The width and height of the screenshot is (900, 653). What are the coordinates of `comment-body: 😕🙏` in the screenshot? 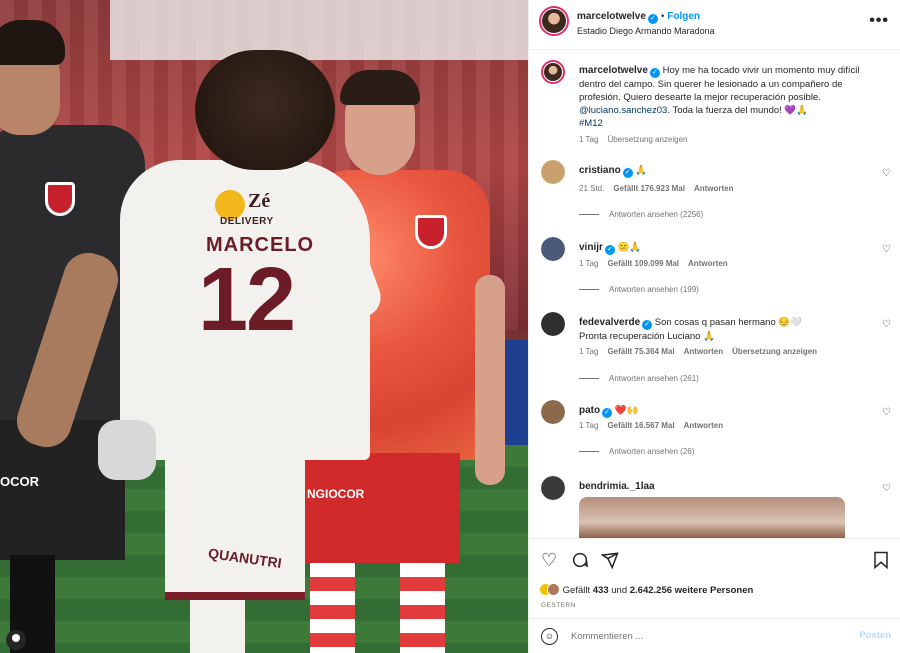 It's located at (629, 247).